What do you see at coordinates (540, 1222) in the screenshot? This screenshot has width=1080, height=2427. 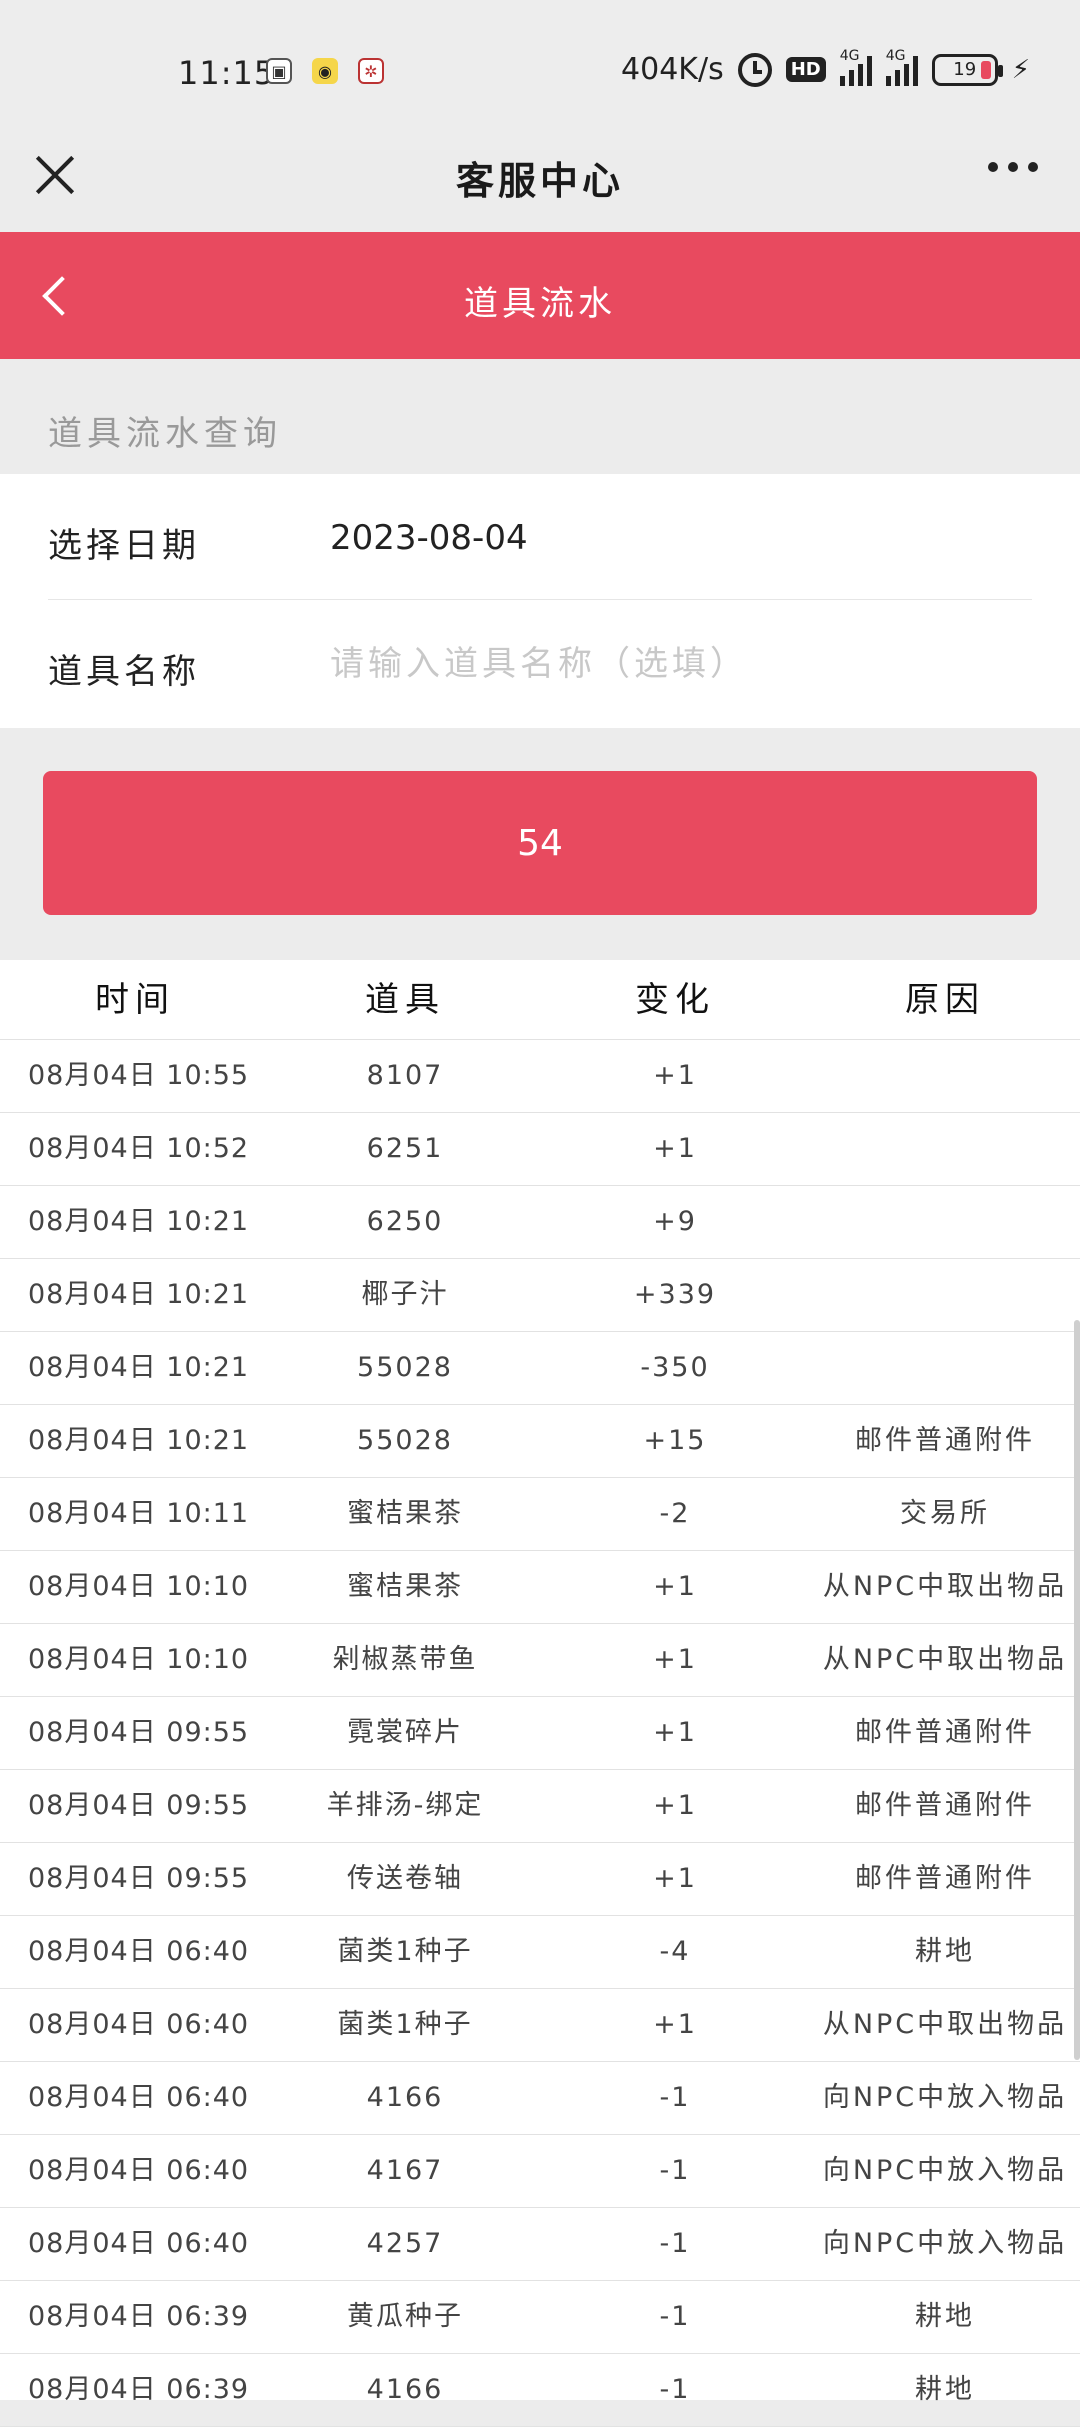 I see `table-row: 08月04日 10:21 6250 +9` at bounding box center [540, 1222].